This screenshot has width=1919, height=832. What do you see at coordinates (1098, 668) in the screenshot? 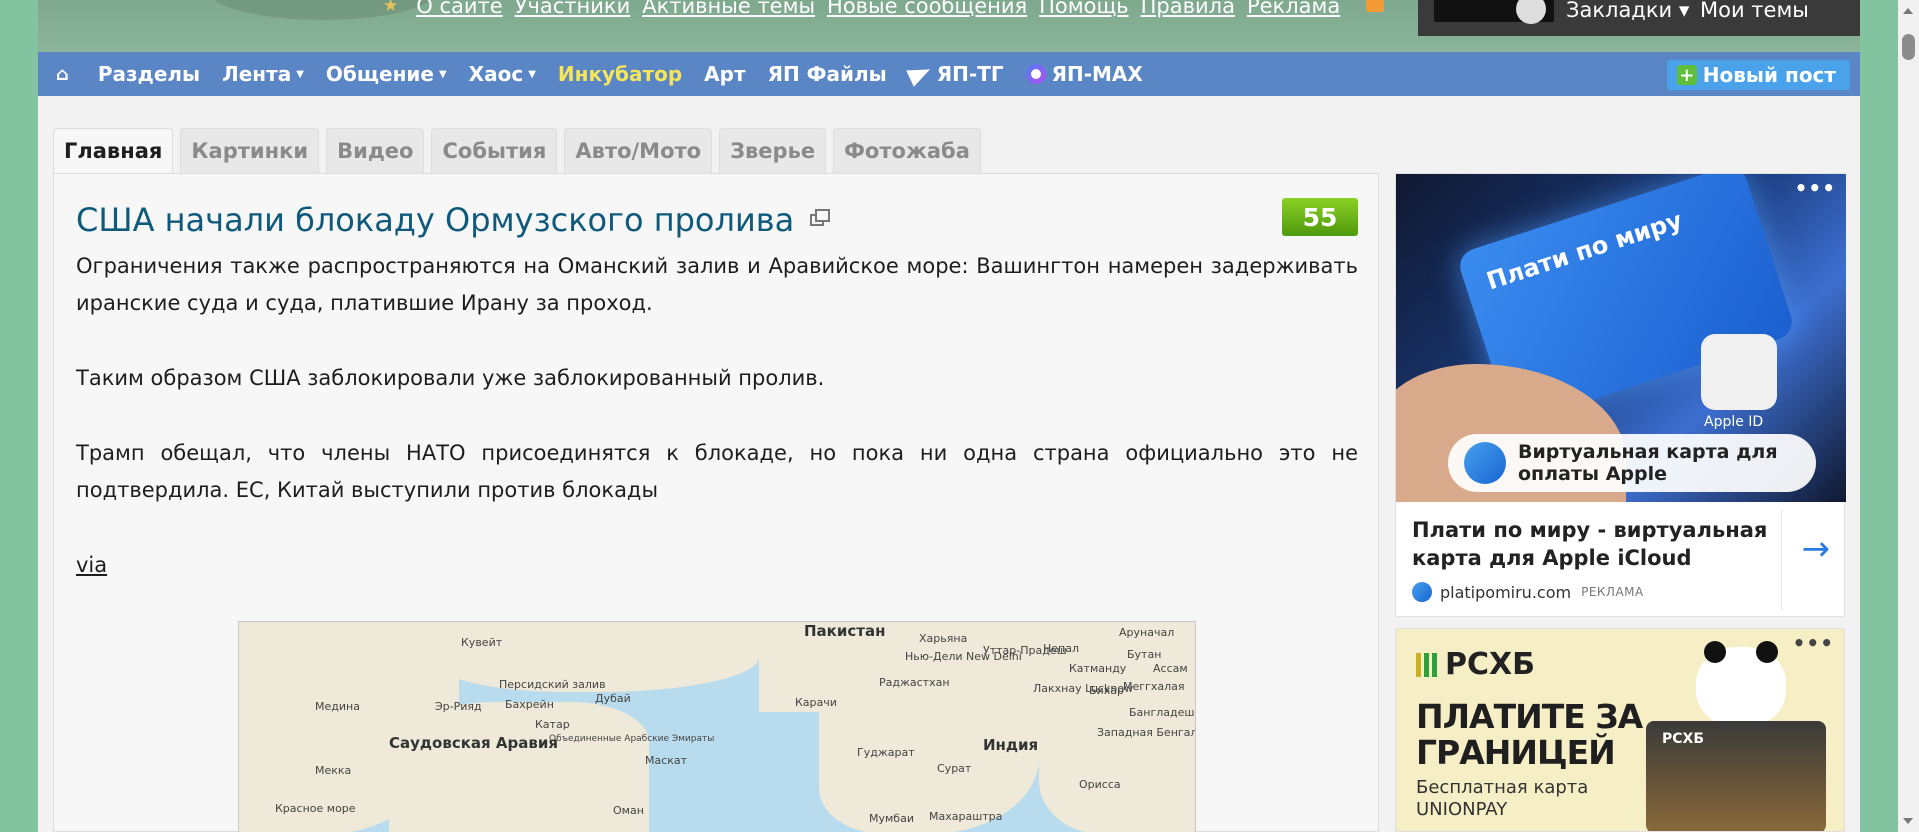
I see `map-label: Катманду` at bounding box center [1098, 668].